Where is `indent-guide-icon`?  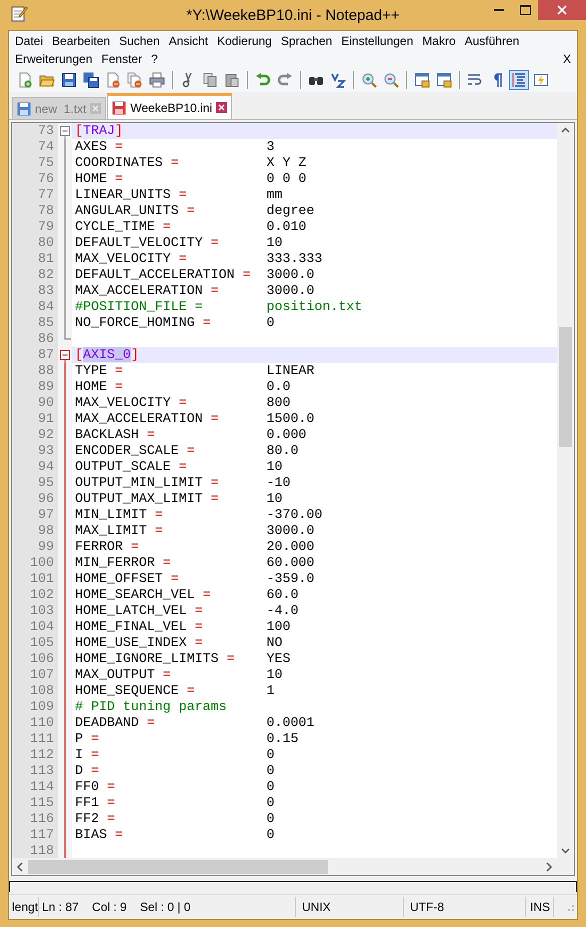 indent-guide-icon is located at coordinates (519, 80).